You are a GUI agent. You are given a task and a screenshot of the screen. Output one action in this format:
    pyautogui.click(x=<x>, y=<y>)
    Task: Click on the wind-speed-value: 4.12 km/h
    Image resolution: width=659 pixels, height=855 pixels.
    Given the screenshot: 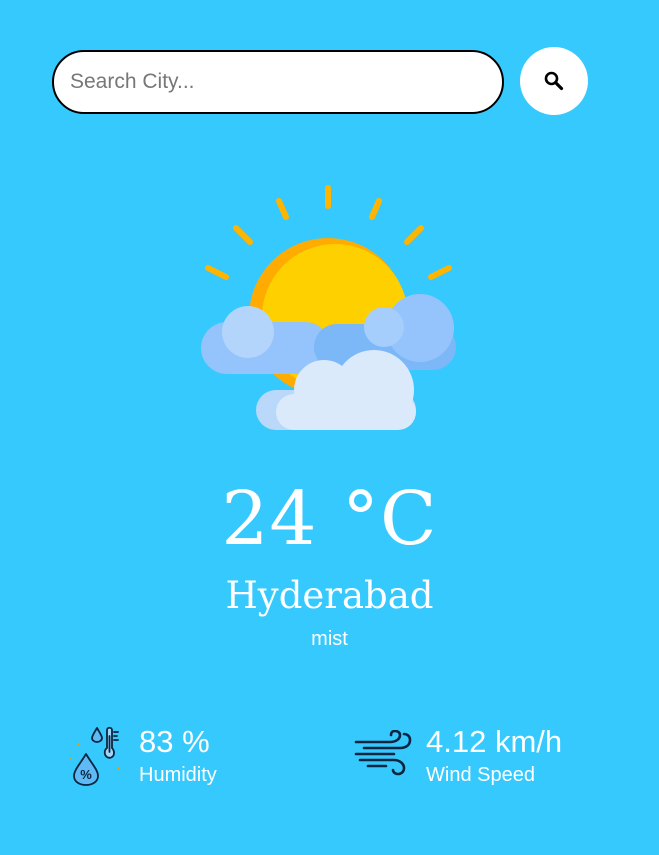 What is the action you would take?
    pyautogui.click(x=494, y=741)
    